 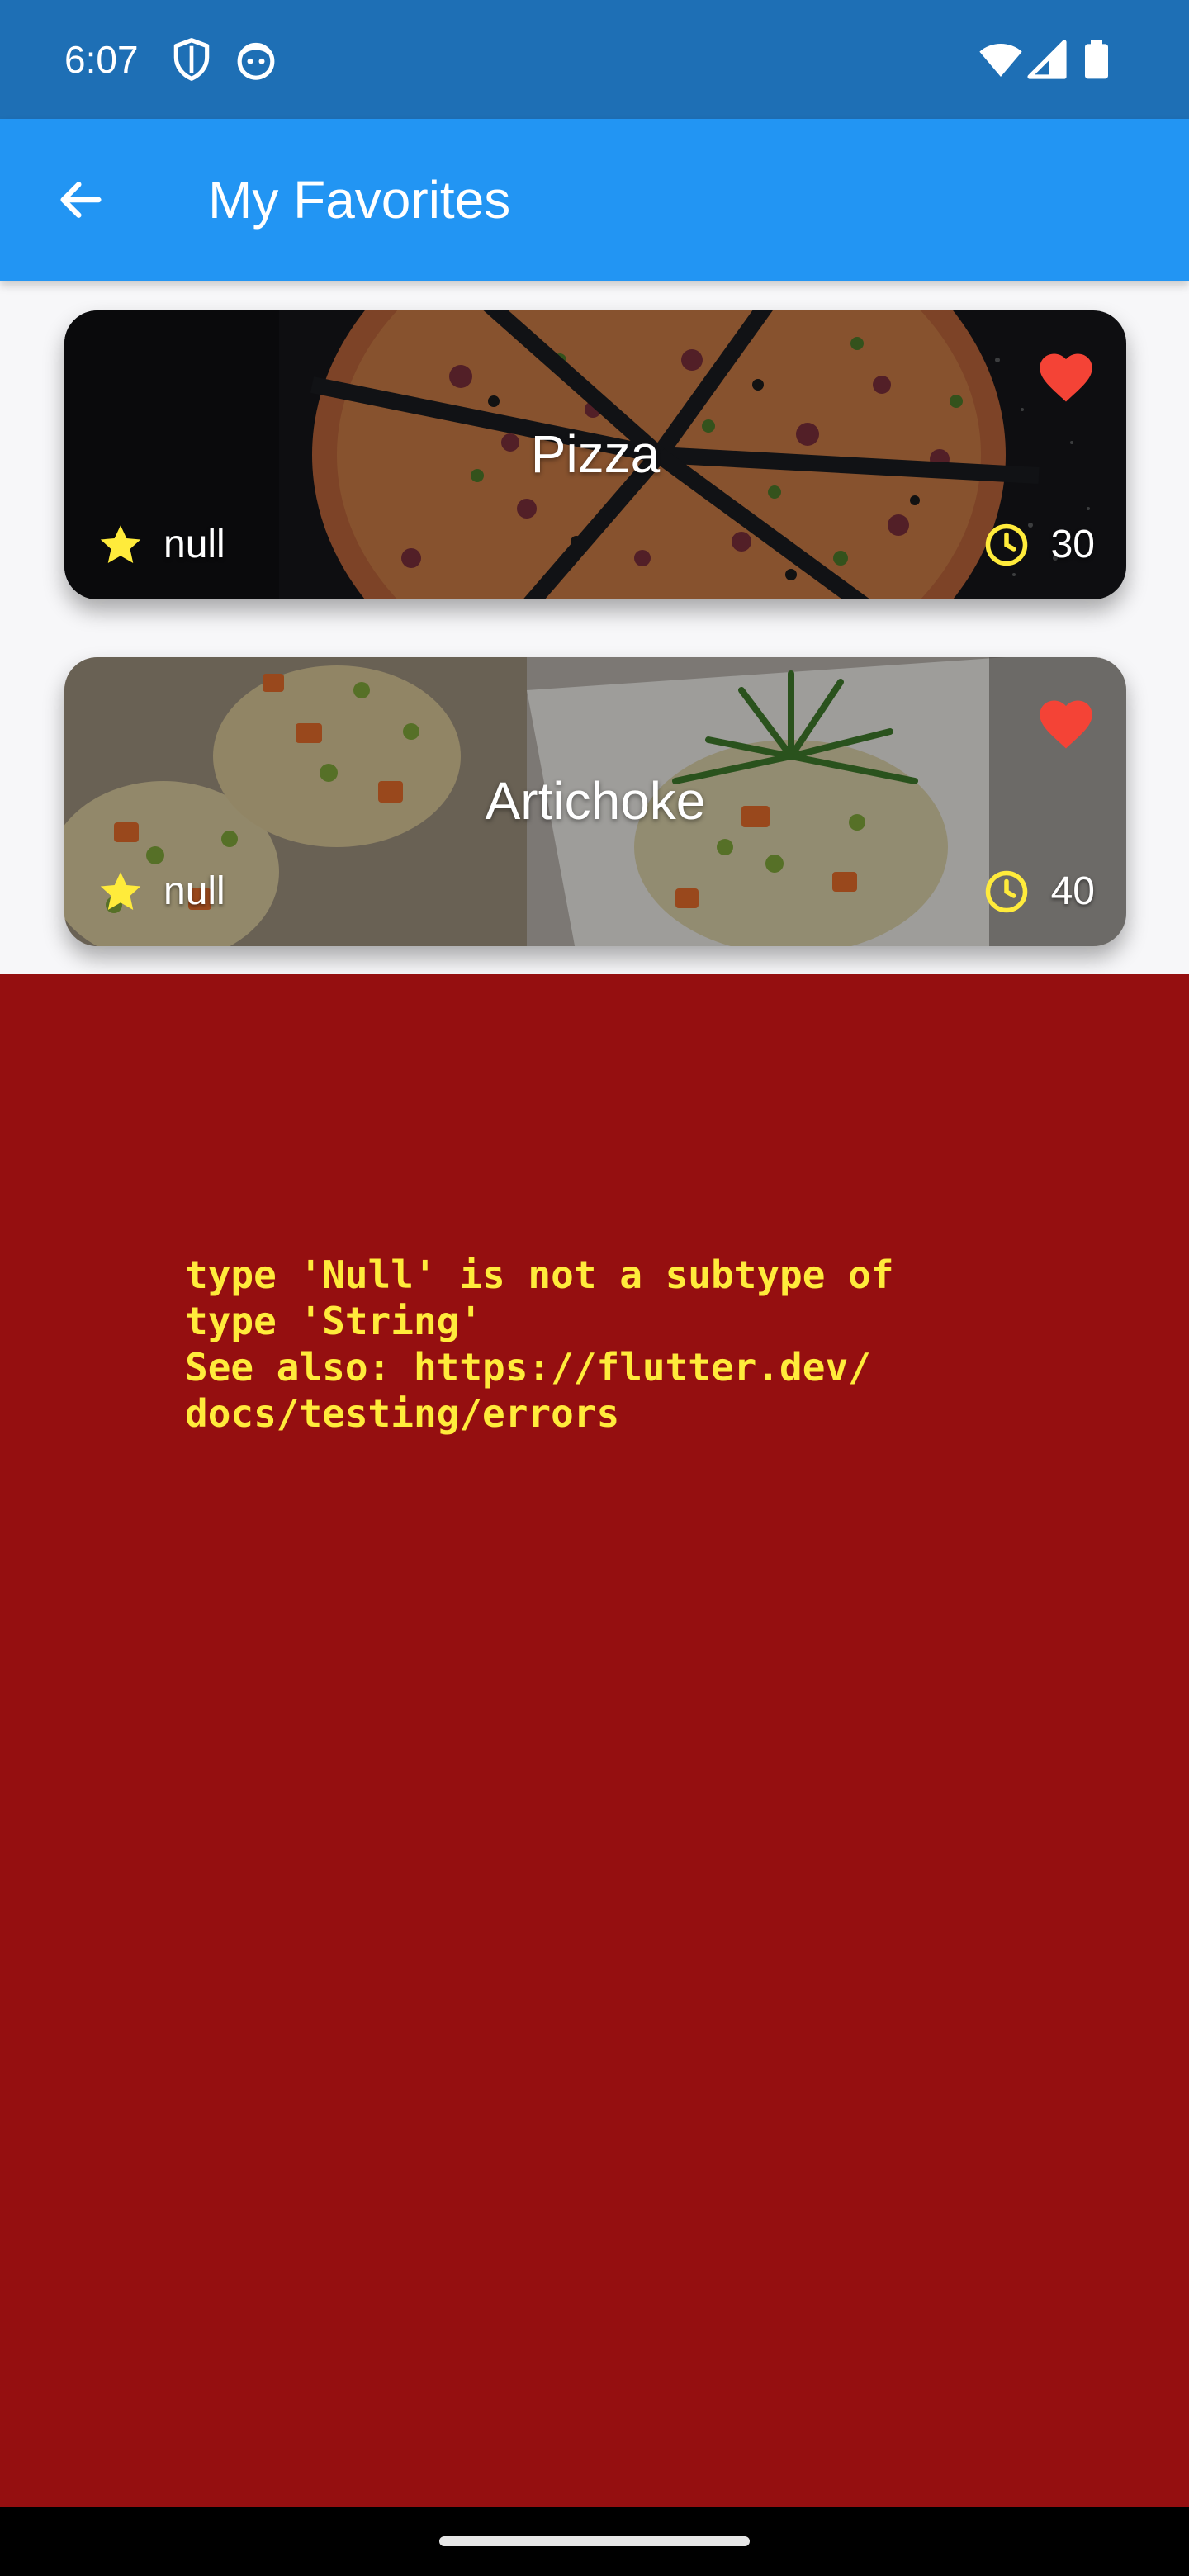 I want to click on arrow-left-icon, so click(x=81, y=200).